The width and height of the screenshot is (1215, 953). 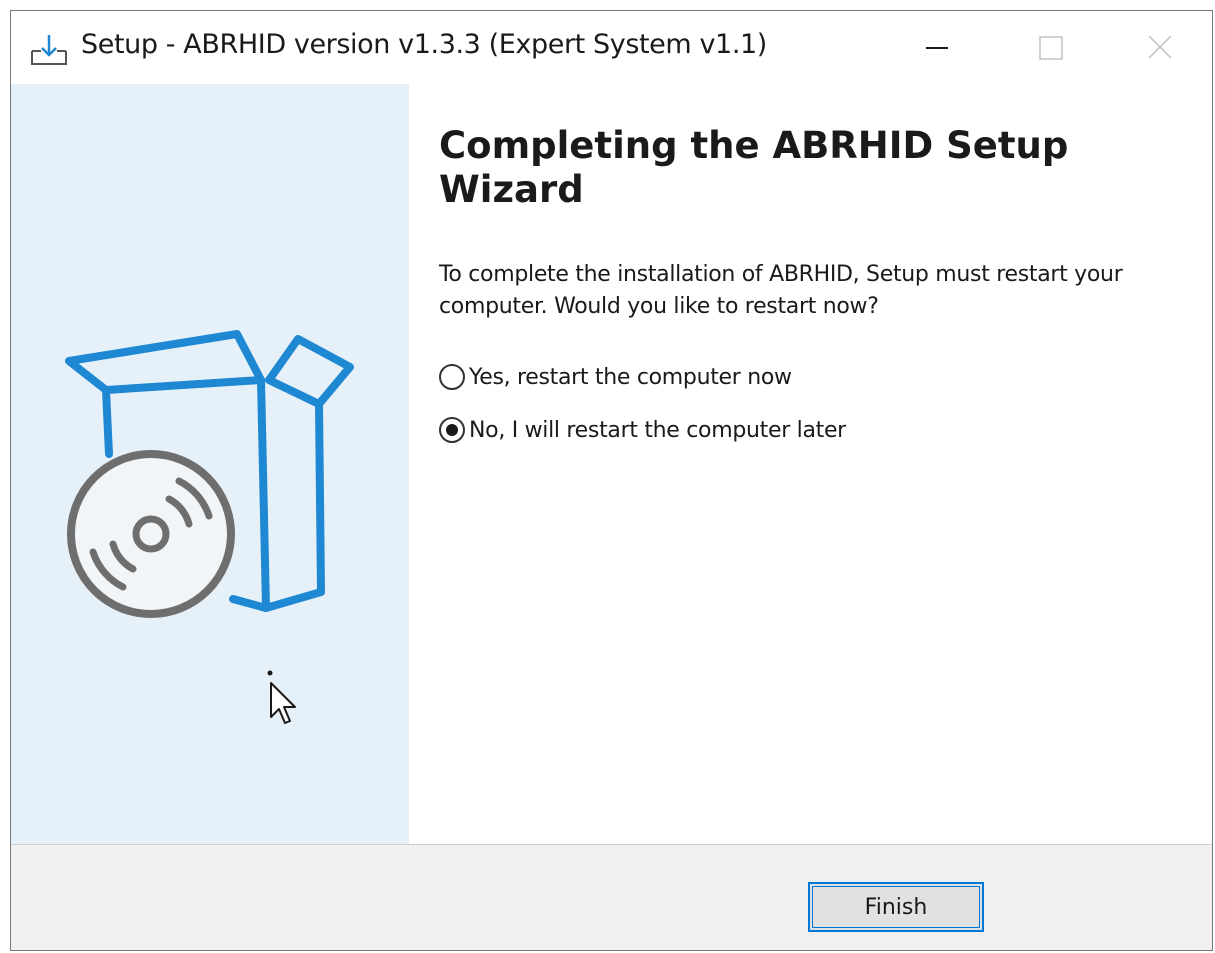 What do you see at coordinates (630, 377) in the screenshot?
I see `restart-now-label: Yes, restart the computer now` at bounding box center [630, 377].